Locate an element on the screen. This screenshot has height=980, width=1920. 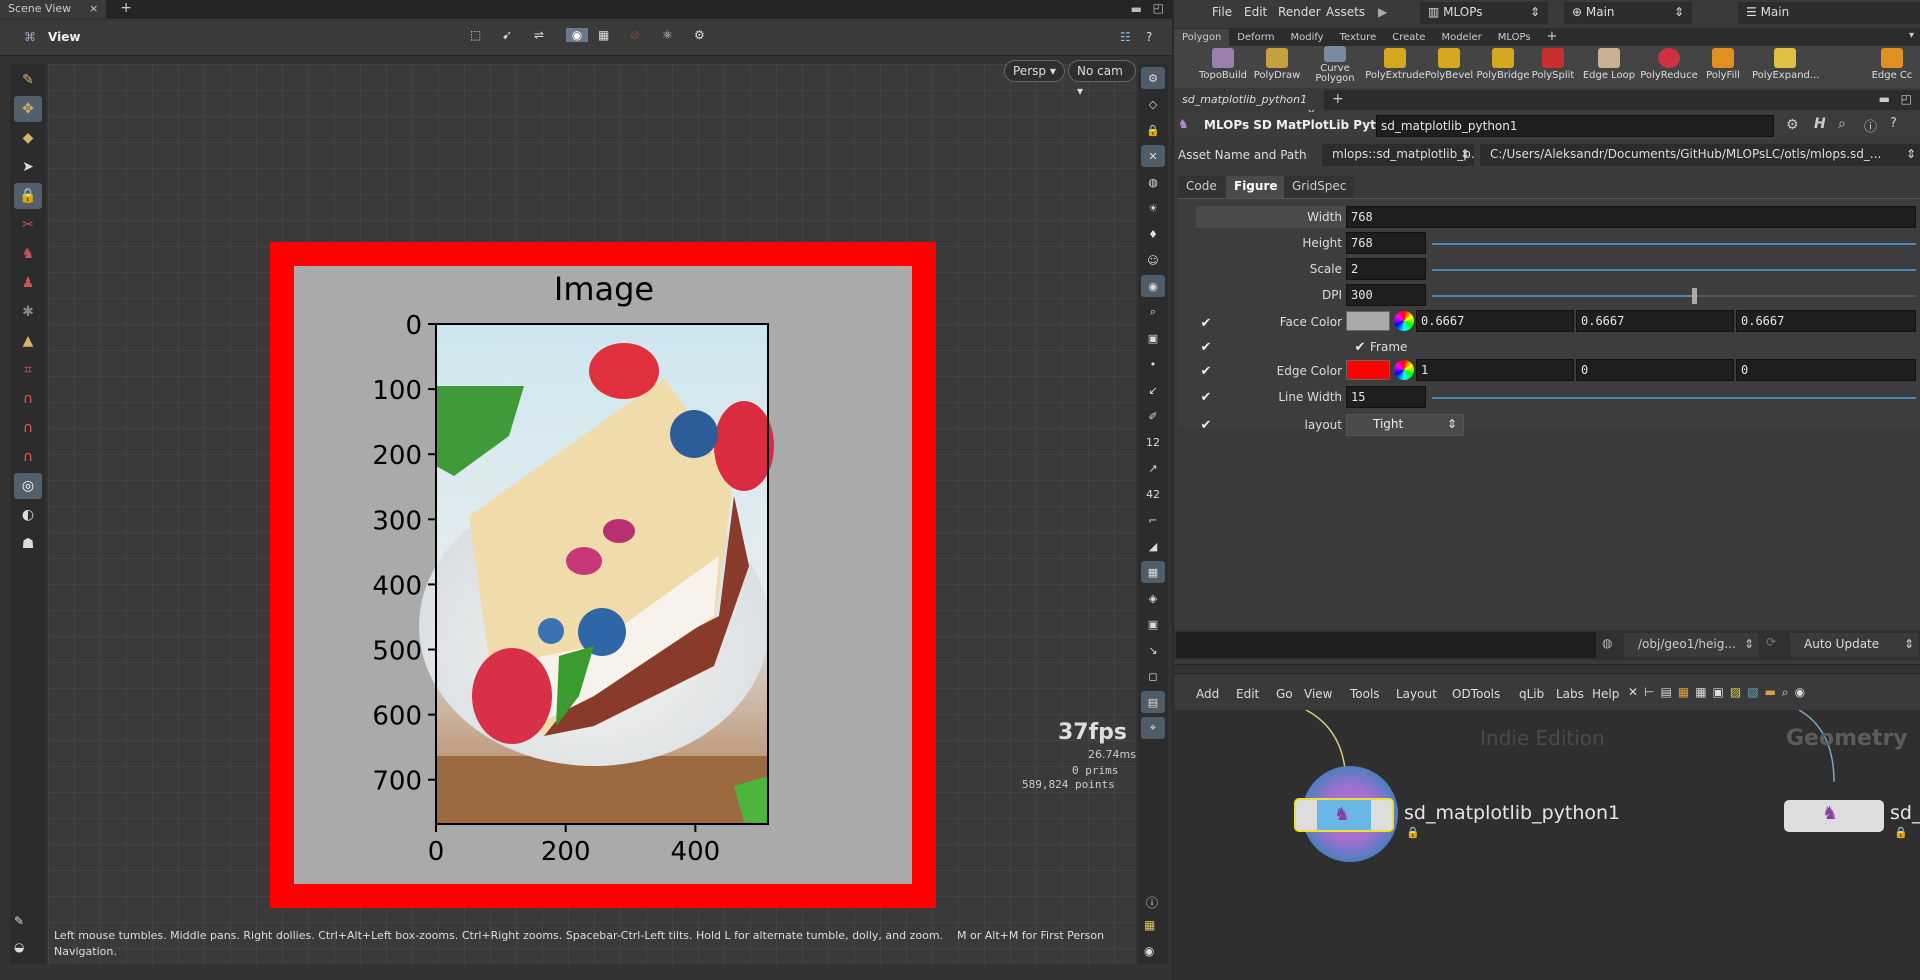
pane-menu-icon: ▬ is located at coordinates (1136, 9).